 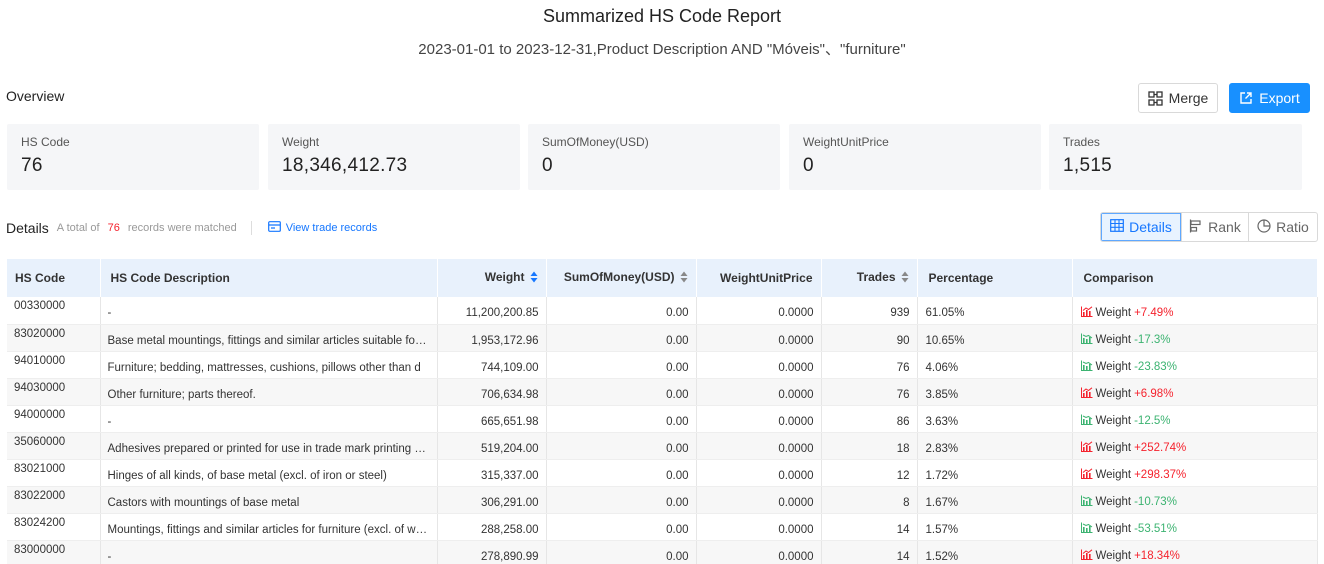 I want to click on column-header-weight: Weight, so click(x=492, y=278).